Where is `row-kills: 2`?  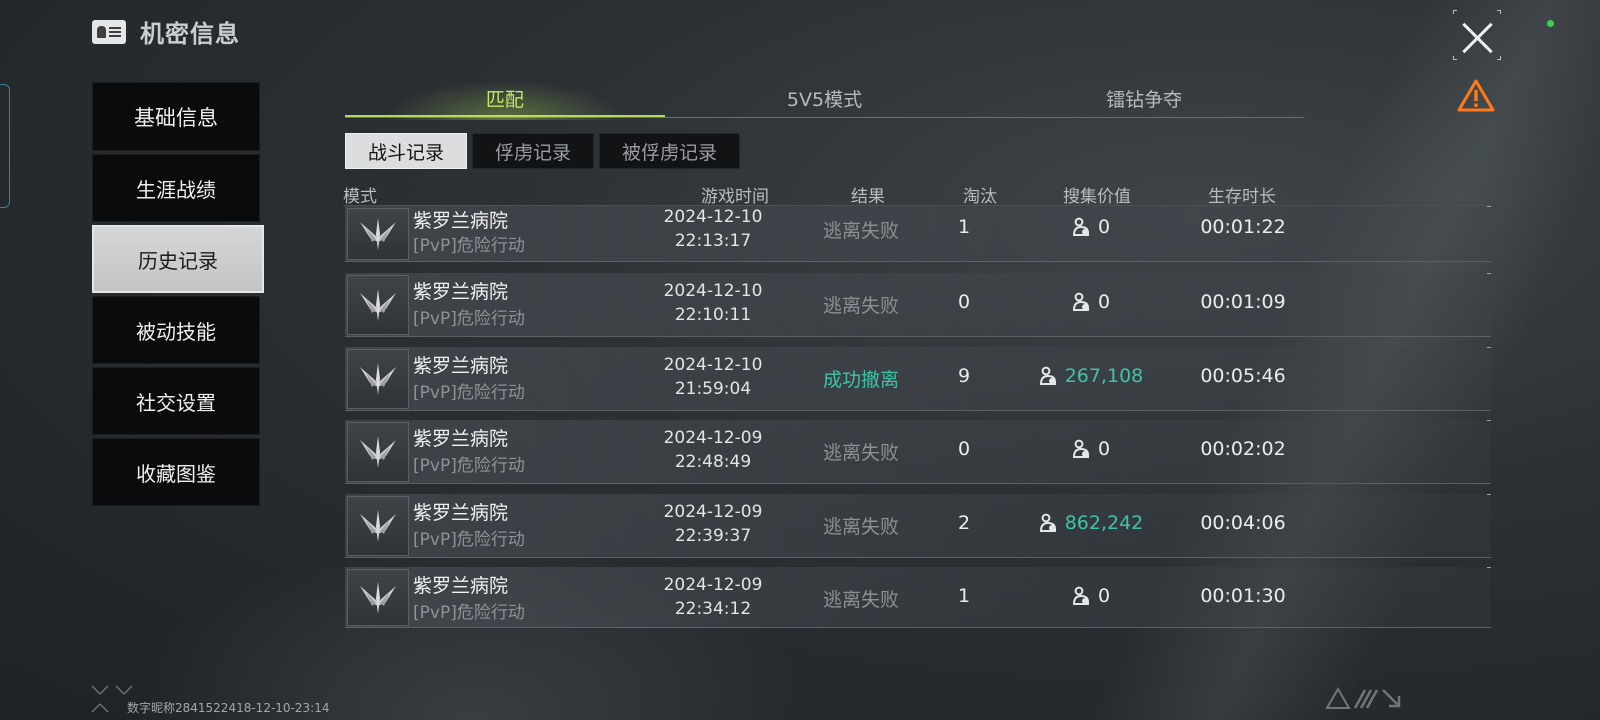 row-kills: 2 is located at coordinates (964, 523).